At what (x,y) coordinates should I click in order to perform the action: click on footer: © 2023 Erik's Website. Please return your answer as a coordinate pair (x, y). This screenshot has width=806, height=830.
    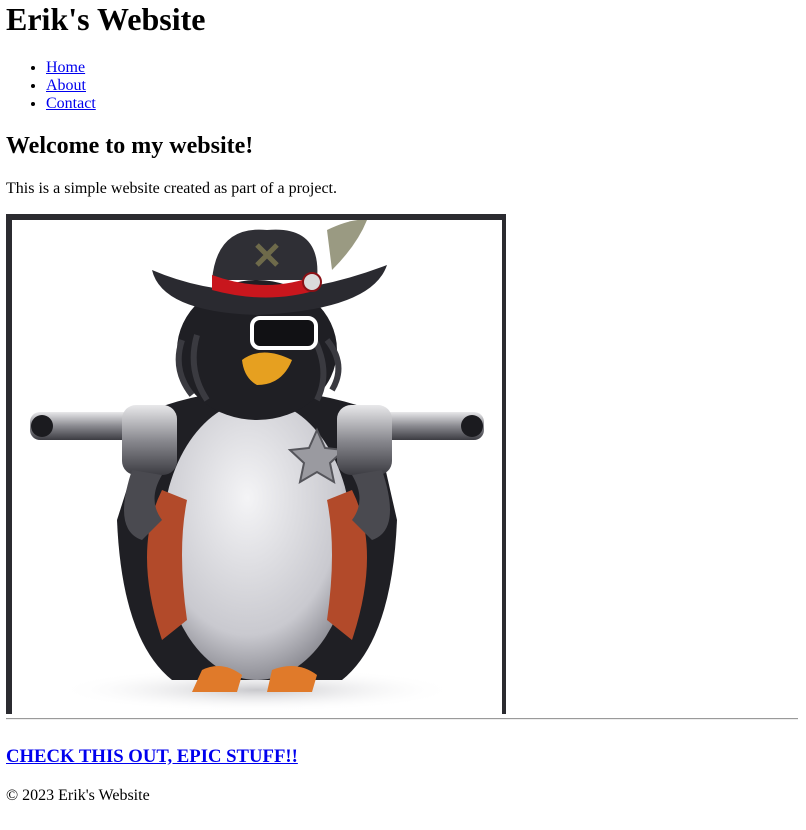
    Looking at the image, I should click on (78, 795).